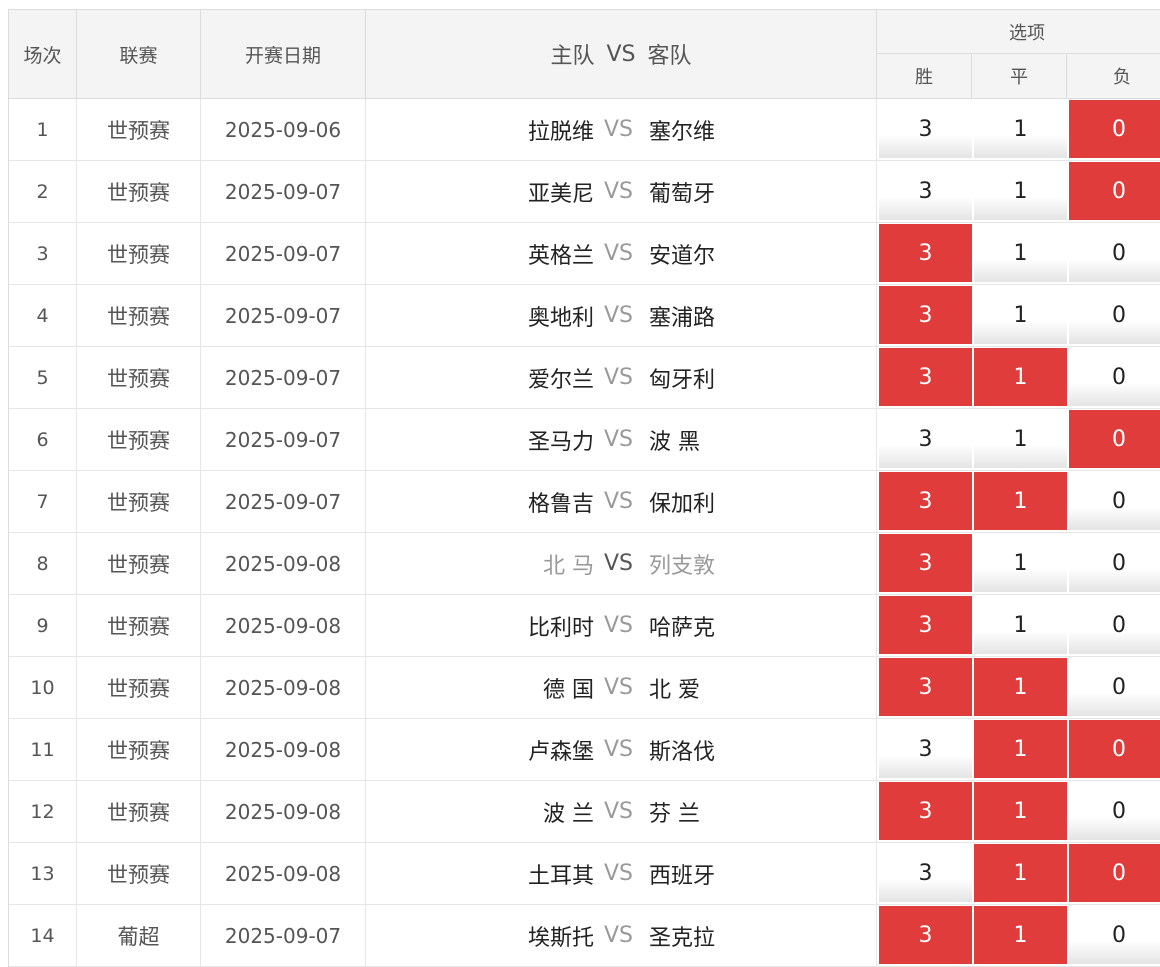  Describe the element at coordinates (621, 129) in the screenshot. I see `match-teams: 拉脱维 VS 塞尔维` at that location.